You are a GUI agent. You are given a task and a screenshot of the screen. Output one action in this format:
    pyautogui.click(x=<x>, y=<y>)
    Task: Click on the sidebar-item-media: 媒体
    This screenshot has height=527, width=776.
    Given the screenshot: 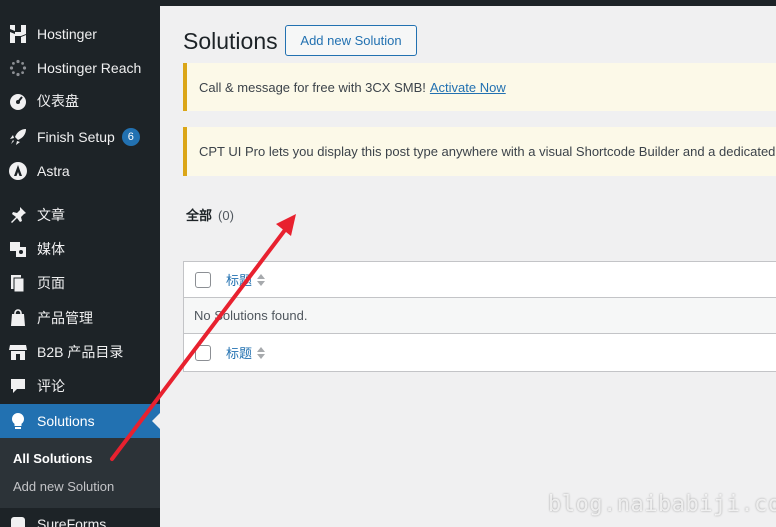 What is the action you would take?
    pyautogui.click(x=80, y=249)
    